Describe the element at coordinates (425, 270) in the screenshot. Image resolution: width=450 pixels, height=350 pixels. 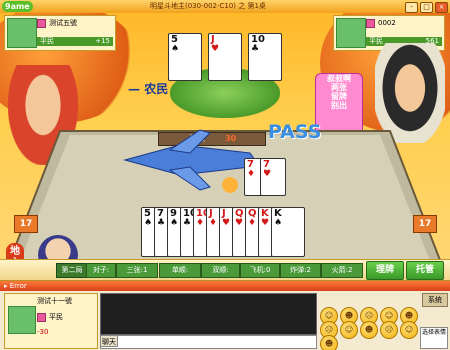
I see `hosting-button: 托管` at that location.